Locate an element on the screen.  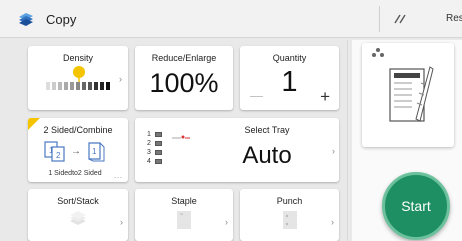
svg-text: 2 is located at coordinates (58, 155).